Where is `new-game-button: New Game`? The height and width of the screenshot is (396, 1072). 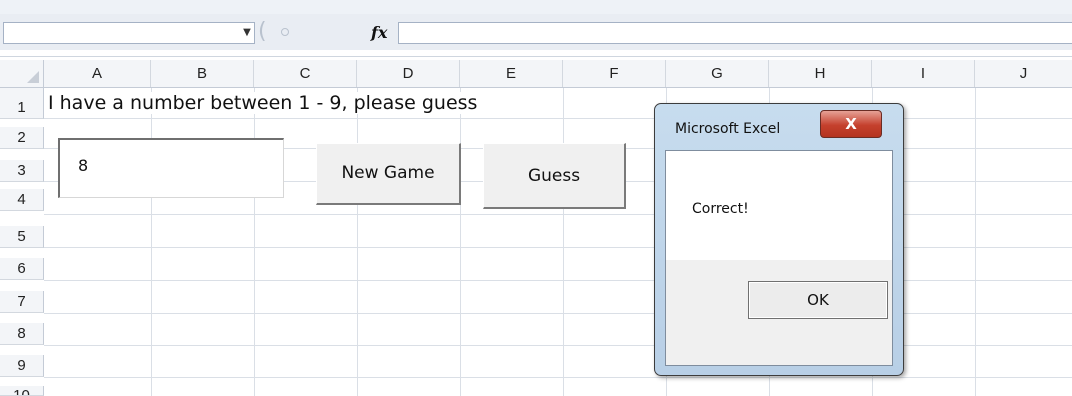 new-game-button: New Game is located at coordinates (388, 174).